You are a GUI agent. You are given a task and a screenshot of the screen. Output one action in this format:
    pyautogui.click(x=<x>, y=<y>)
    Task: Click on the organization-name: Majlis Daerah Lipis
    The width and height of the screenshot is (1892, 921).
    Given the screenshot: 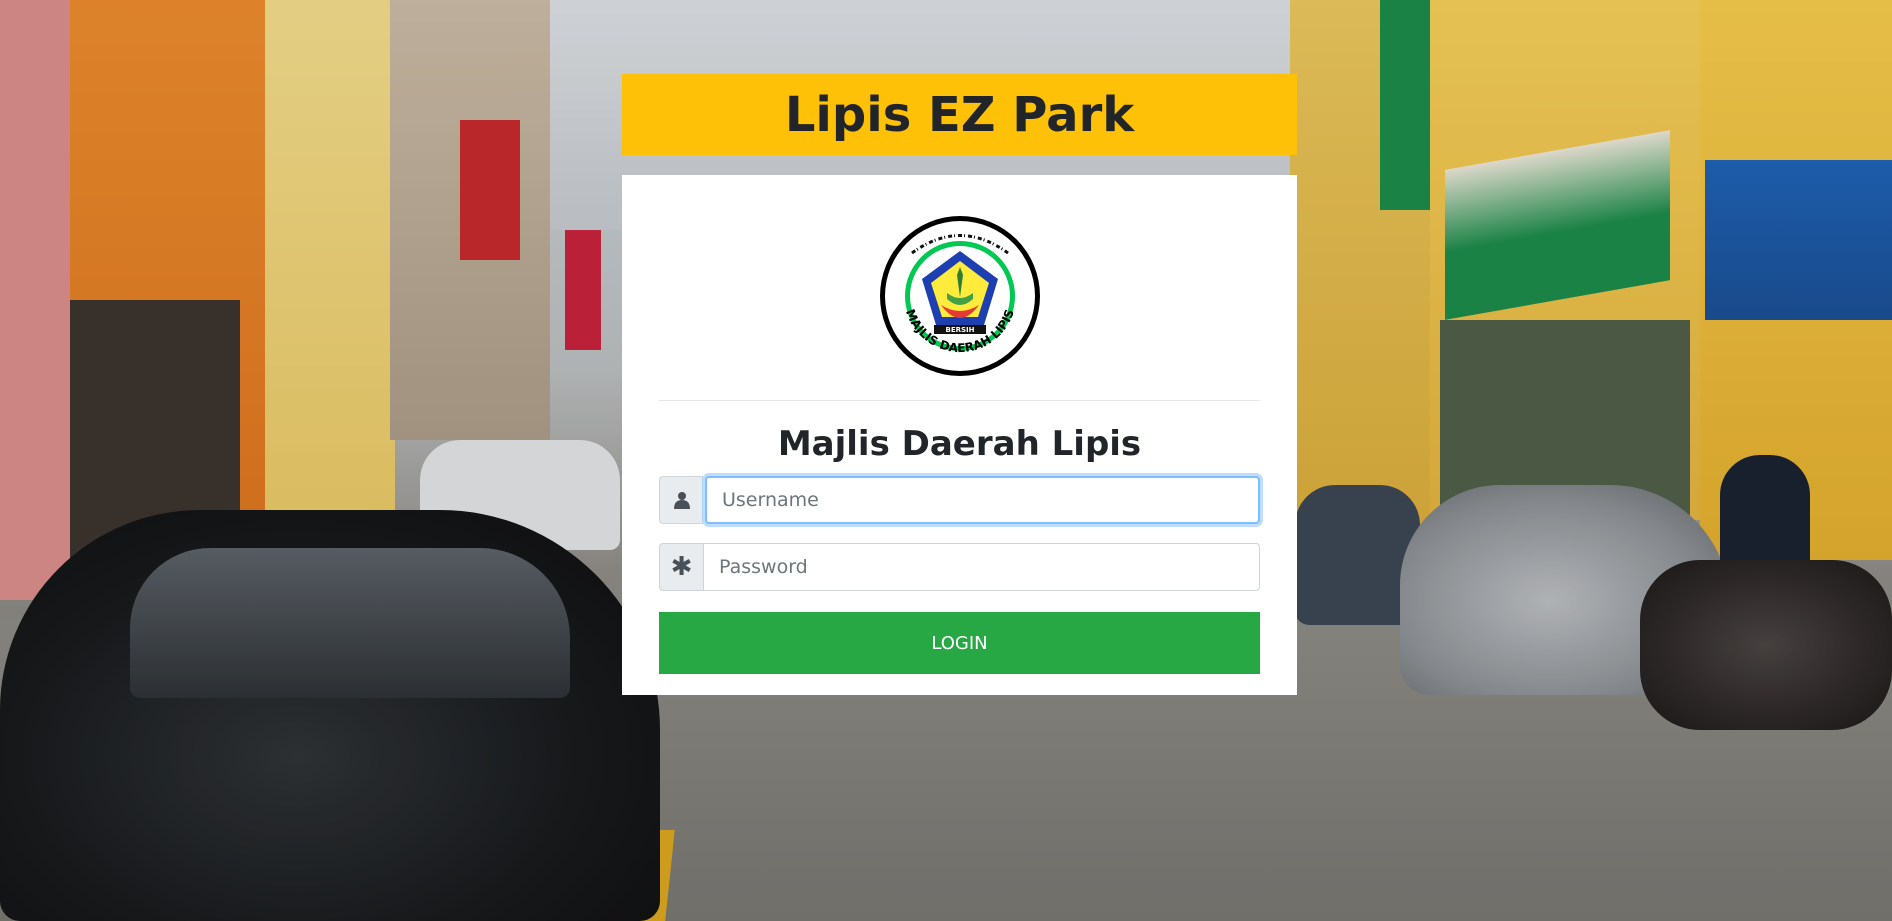 What is the action you would take?
    pyautogui.click(x=959, y=444)
    